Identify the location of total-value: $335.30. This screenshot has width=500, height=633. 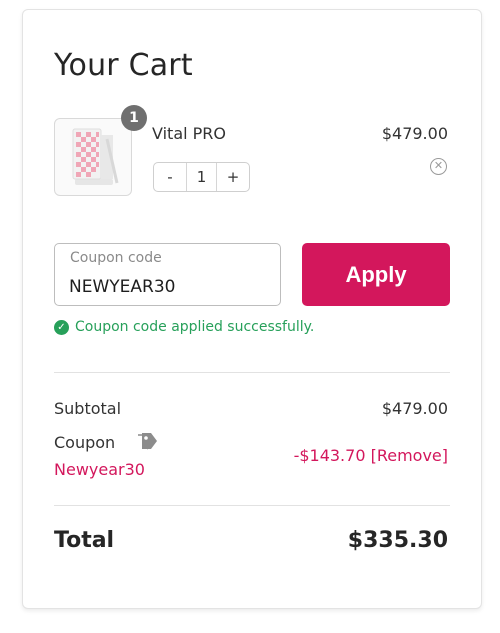
(397, 540).